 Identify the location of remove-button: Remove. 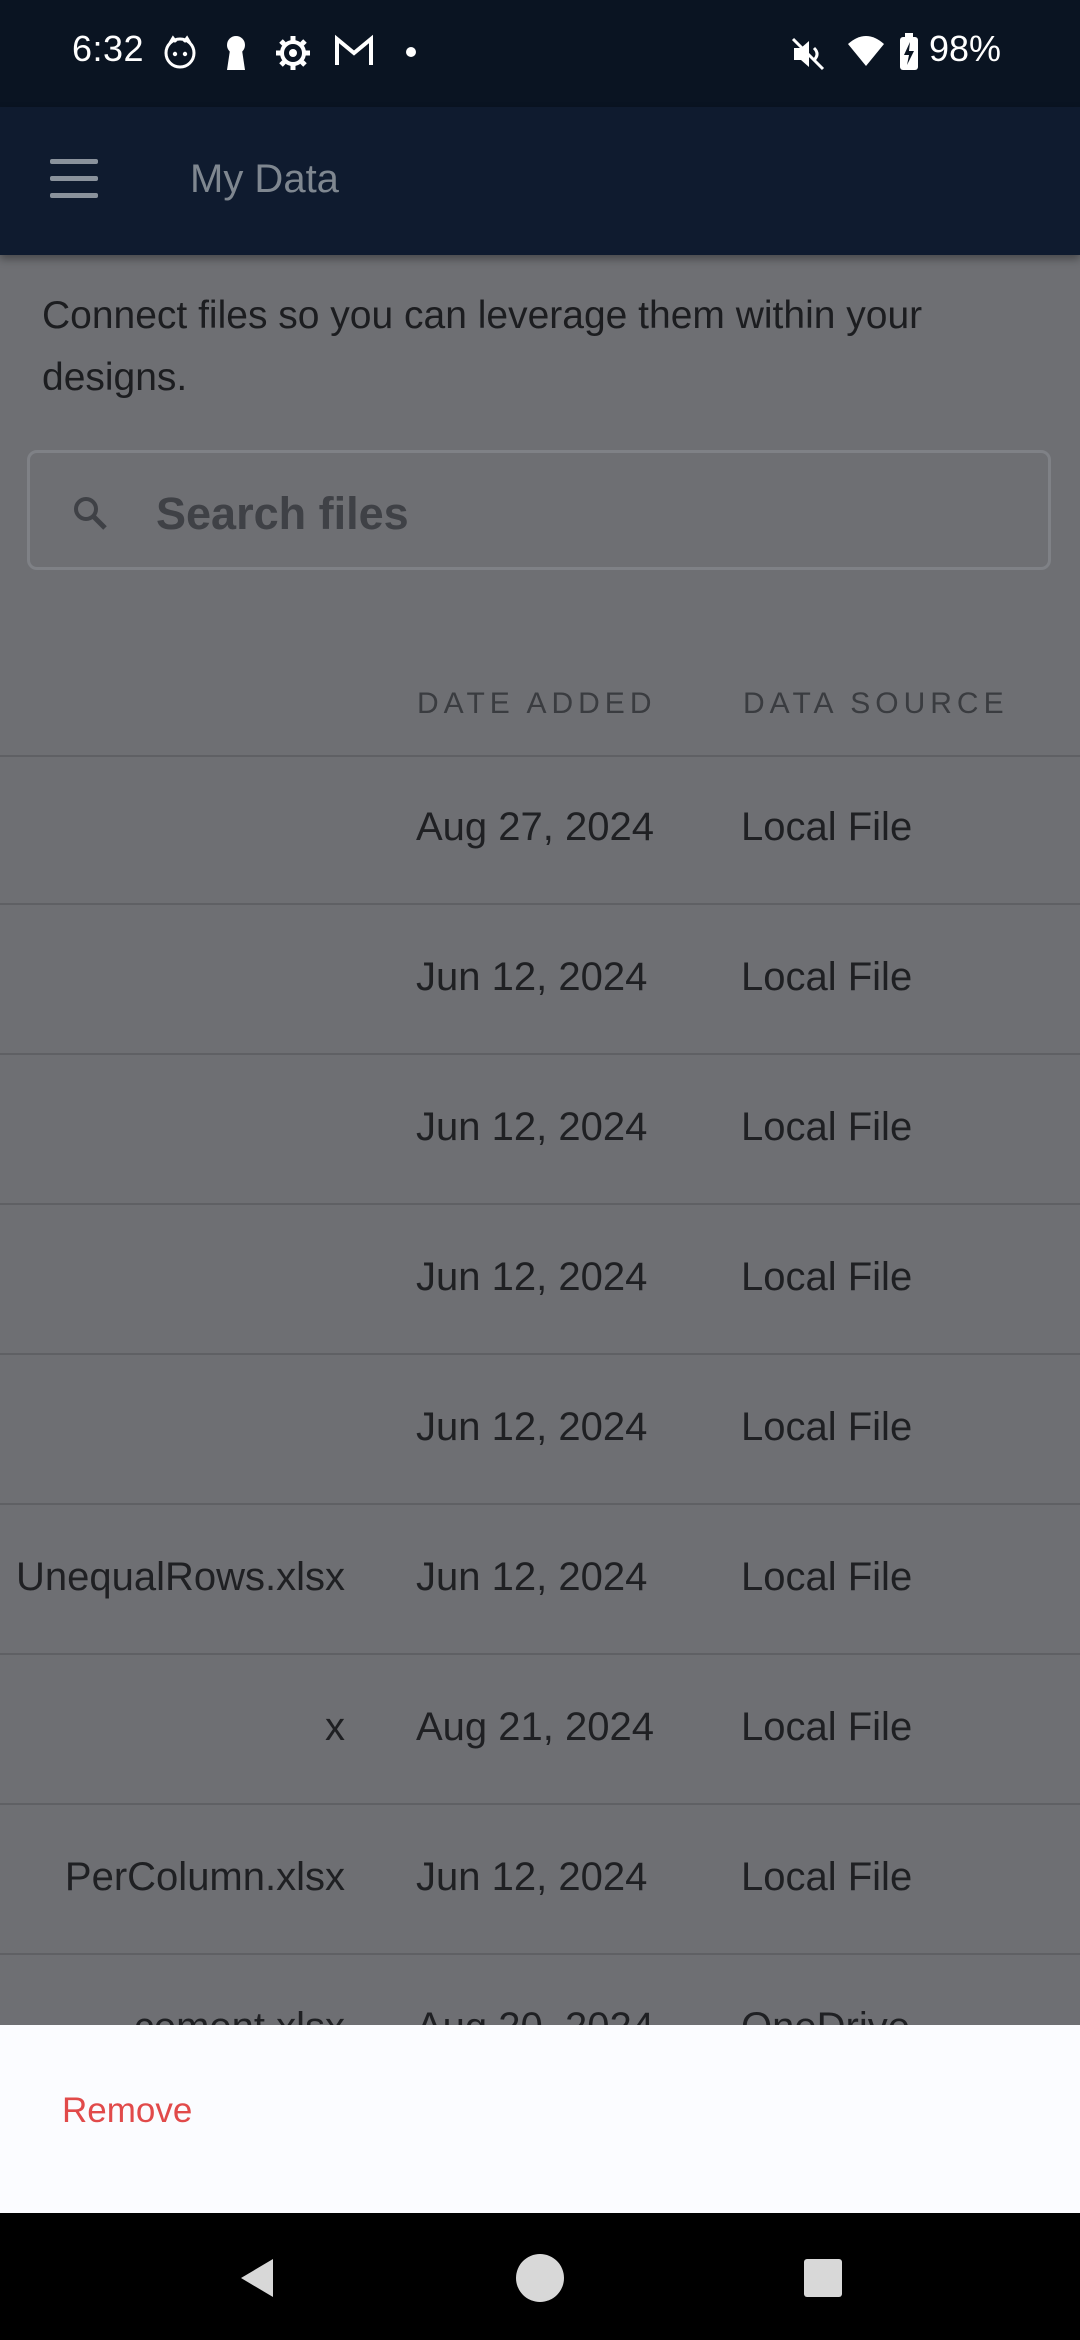
(127, 2111).